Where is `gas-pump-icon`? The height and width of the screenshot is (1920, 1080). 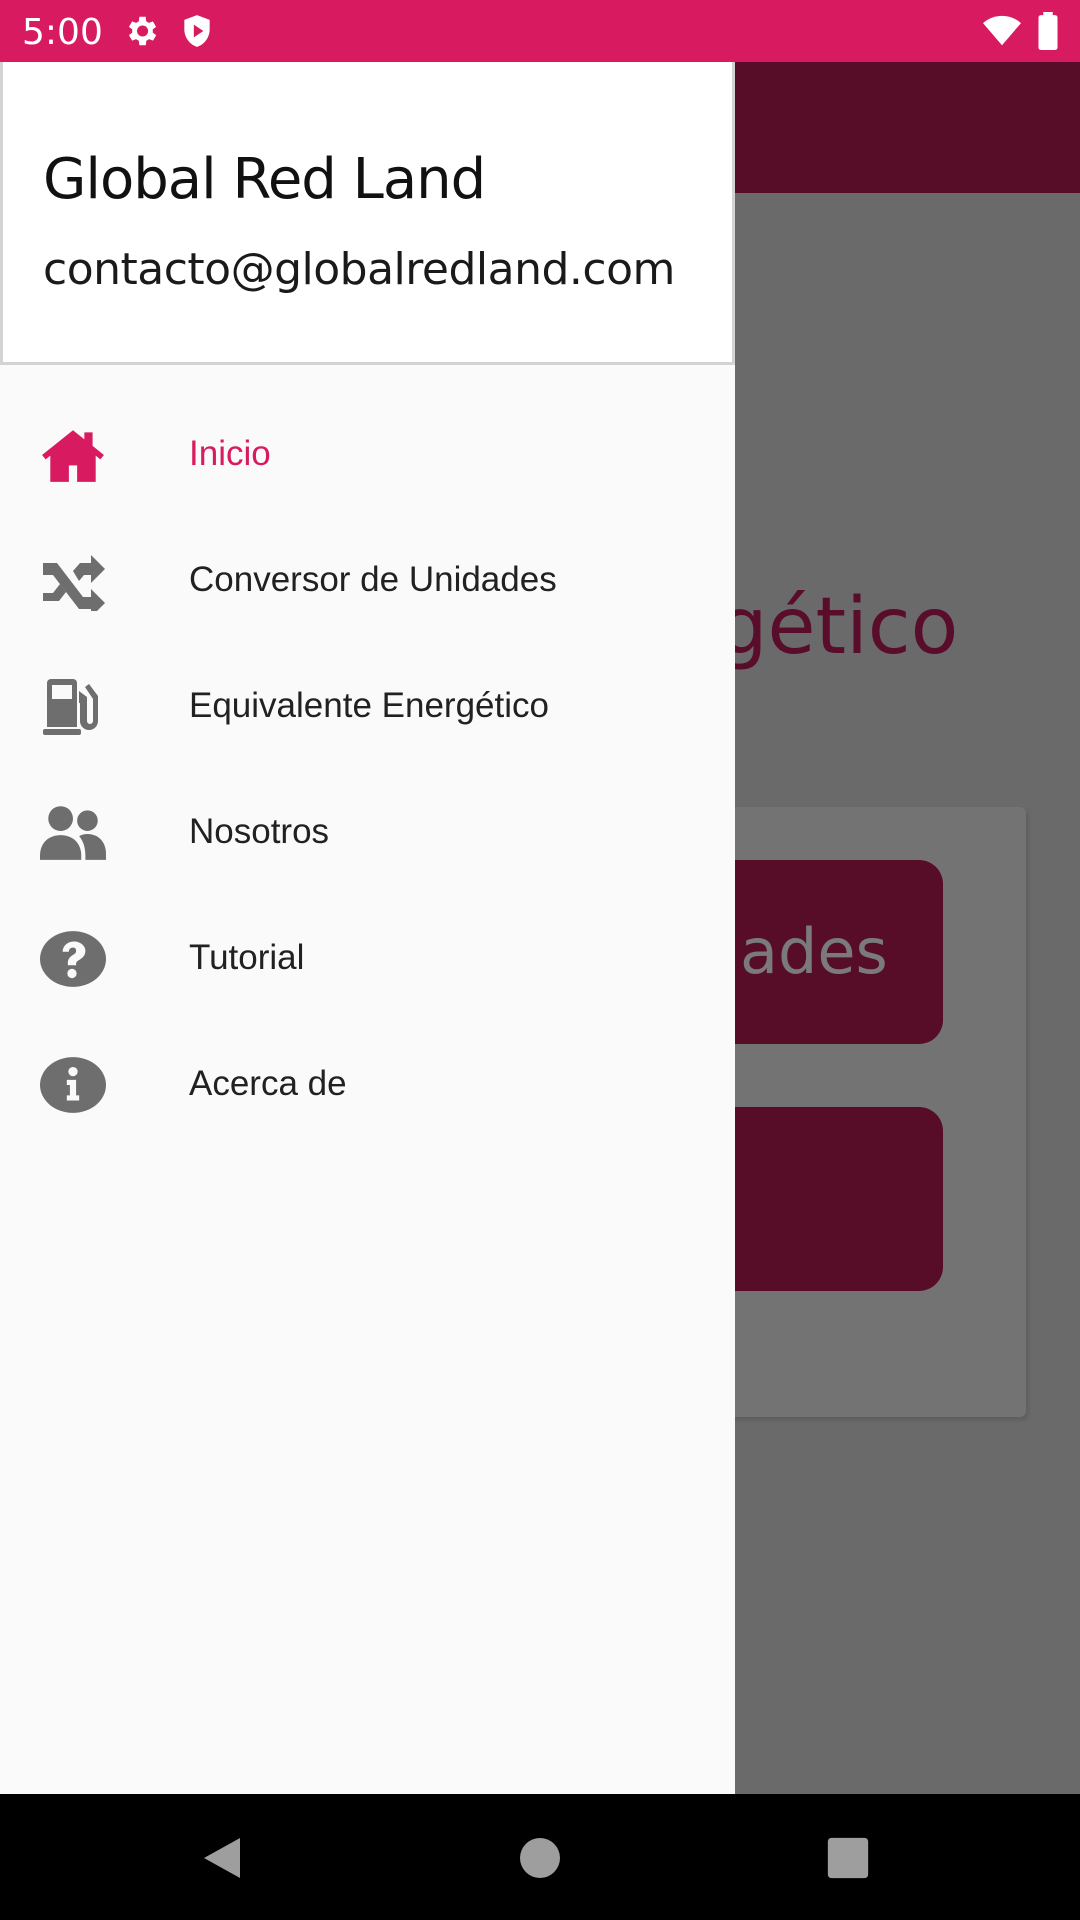 gas-pump-icon is located at coordinates (73, 707).